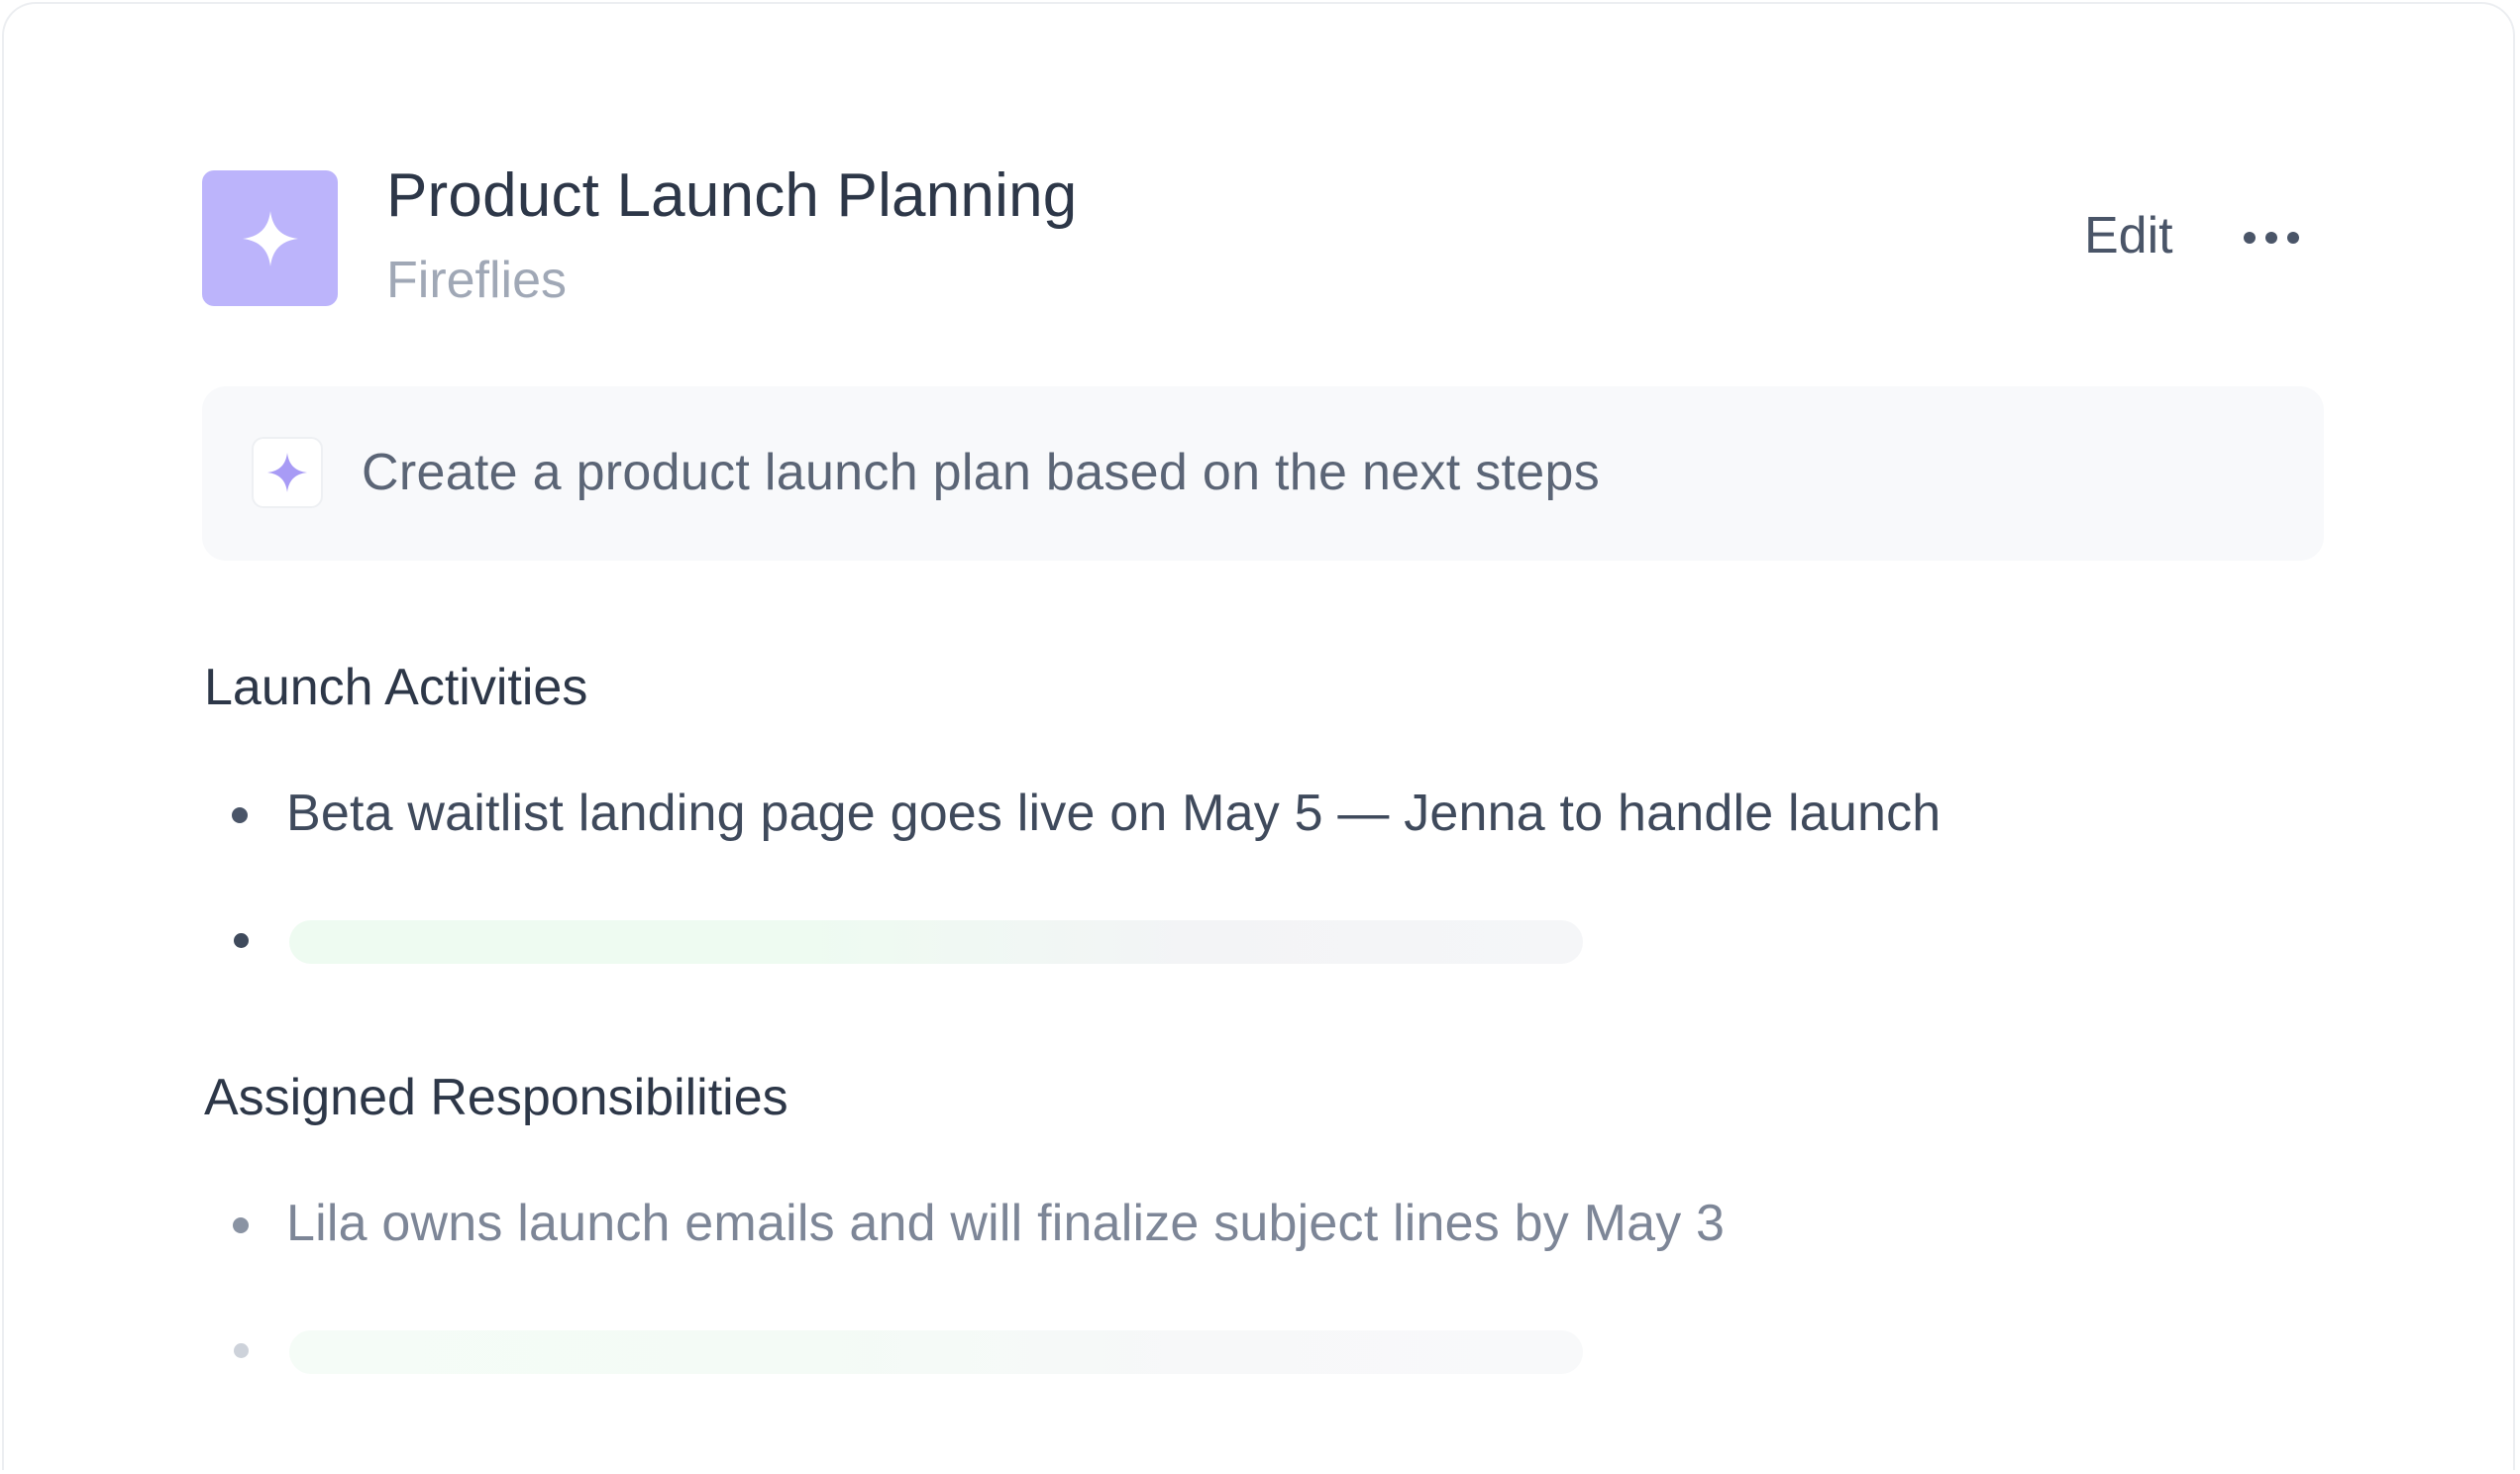  I want to click on more-options-button, so click(2271, 238).